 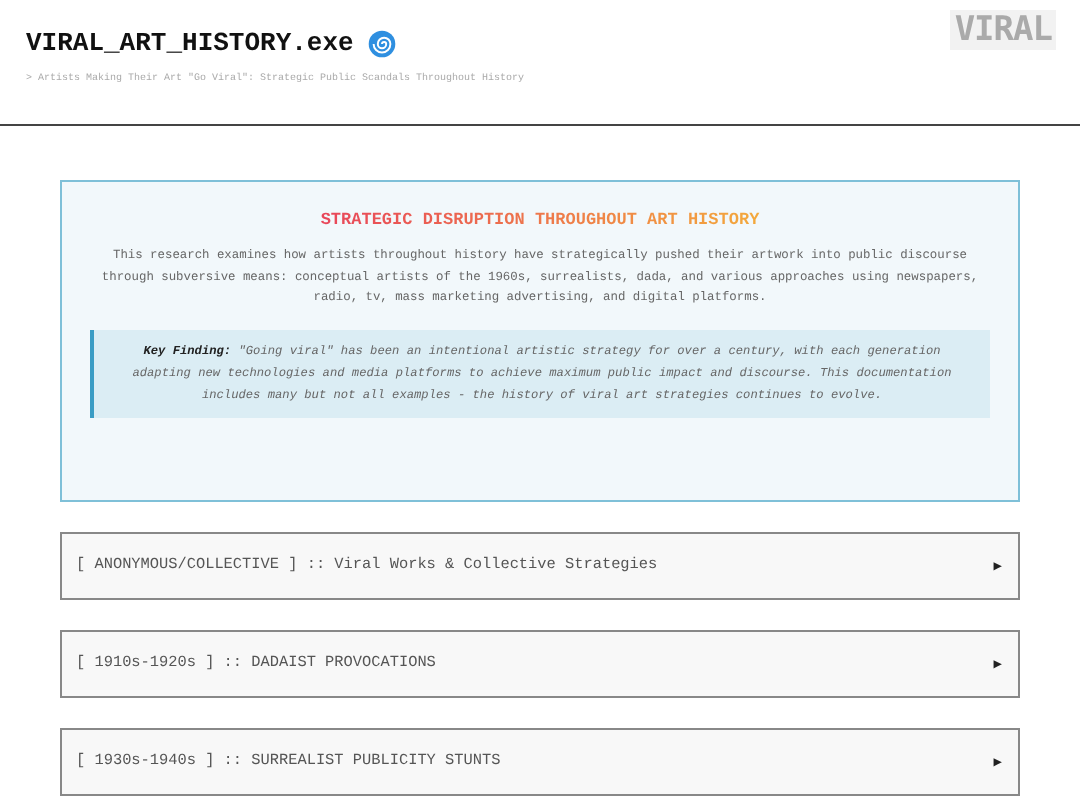 What do you see at coordinates (381, 43) in the screenshot?
I see `spiral-icon` at bounding box center [381, 43].